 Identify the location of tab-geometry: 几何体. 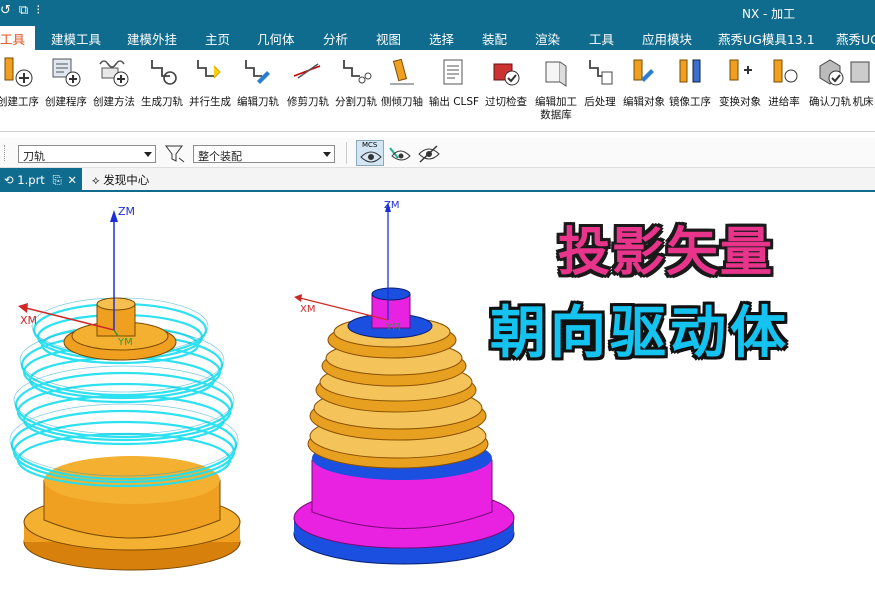
(276, 38).